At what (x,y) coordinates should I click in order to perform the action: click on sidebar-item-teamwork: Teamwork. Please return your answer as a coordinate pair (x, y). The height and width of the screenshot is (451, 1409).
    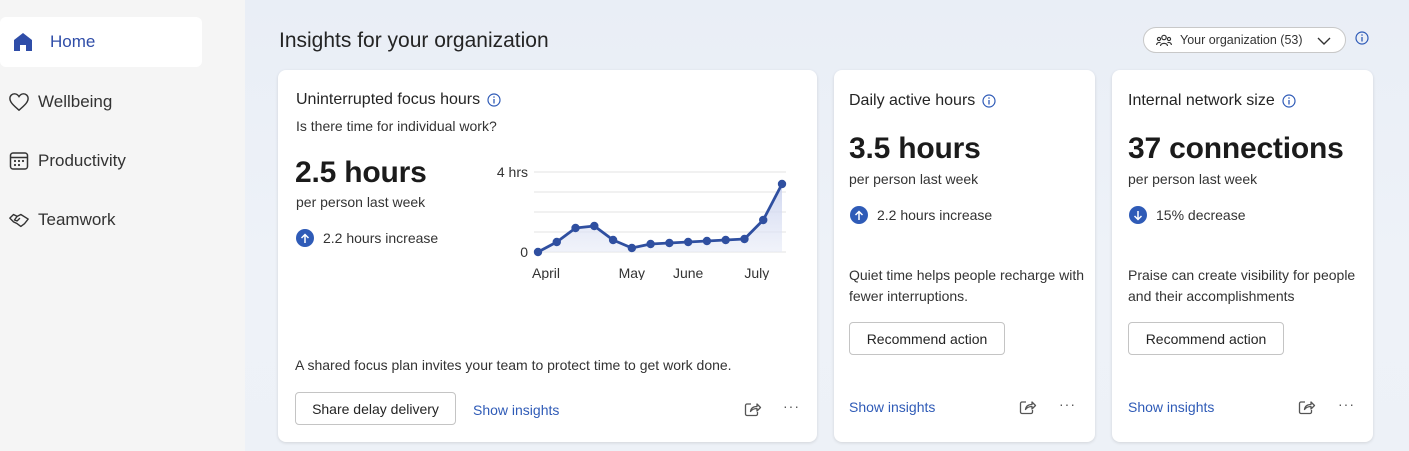
    Looking at the image, I should click on (101, 220).